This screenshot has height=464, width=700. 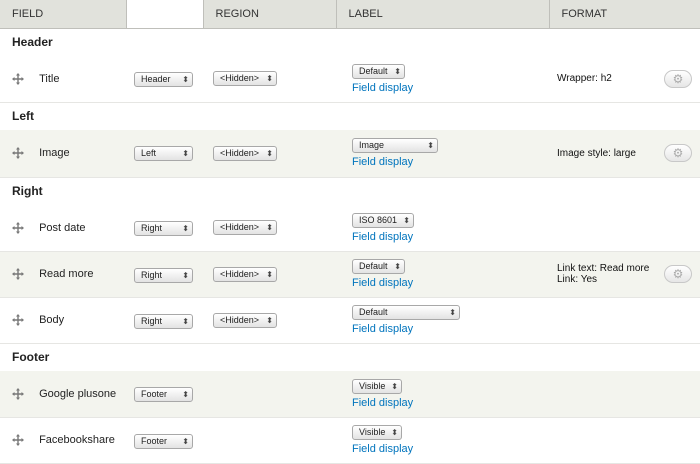 I want to click on field-name: Read more, so click(x=66, y=274).